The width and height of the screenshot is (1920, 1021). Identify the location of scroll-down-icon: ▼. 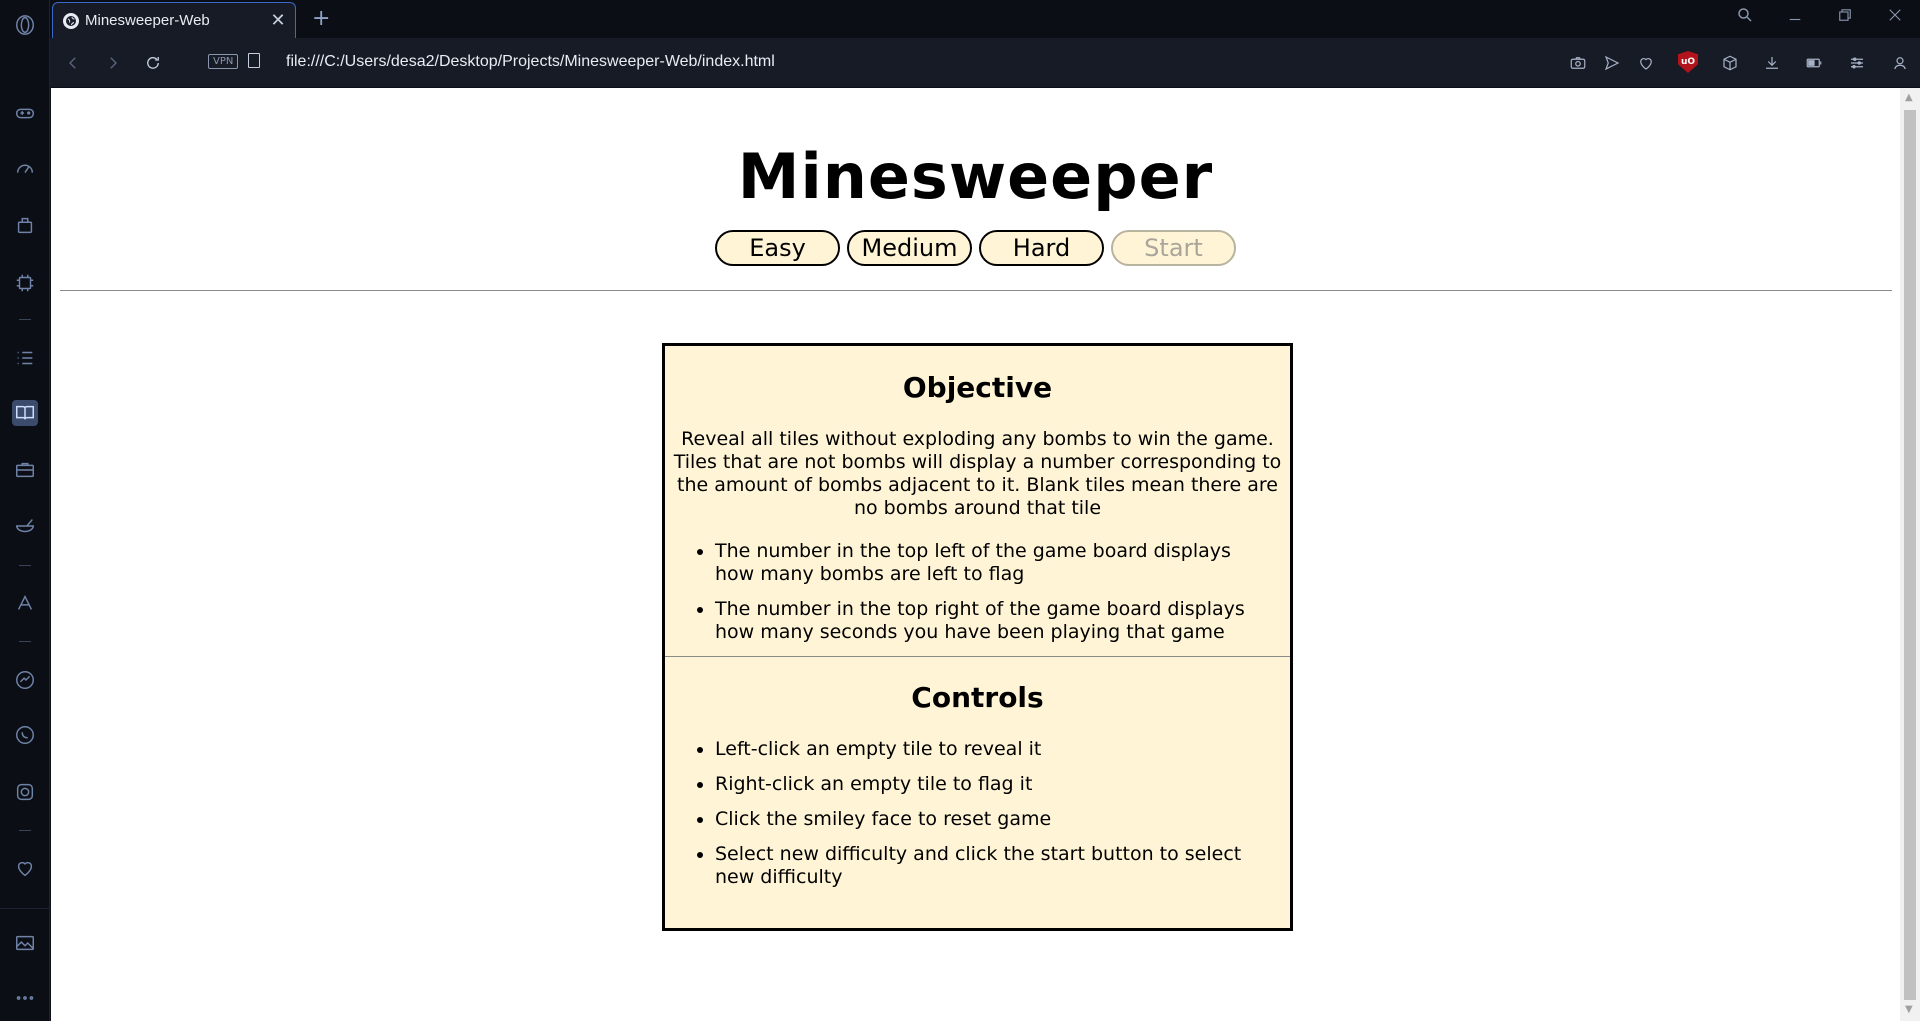
(1909, 1009).